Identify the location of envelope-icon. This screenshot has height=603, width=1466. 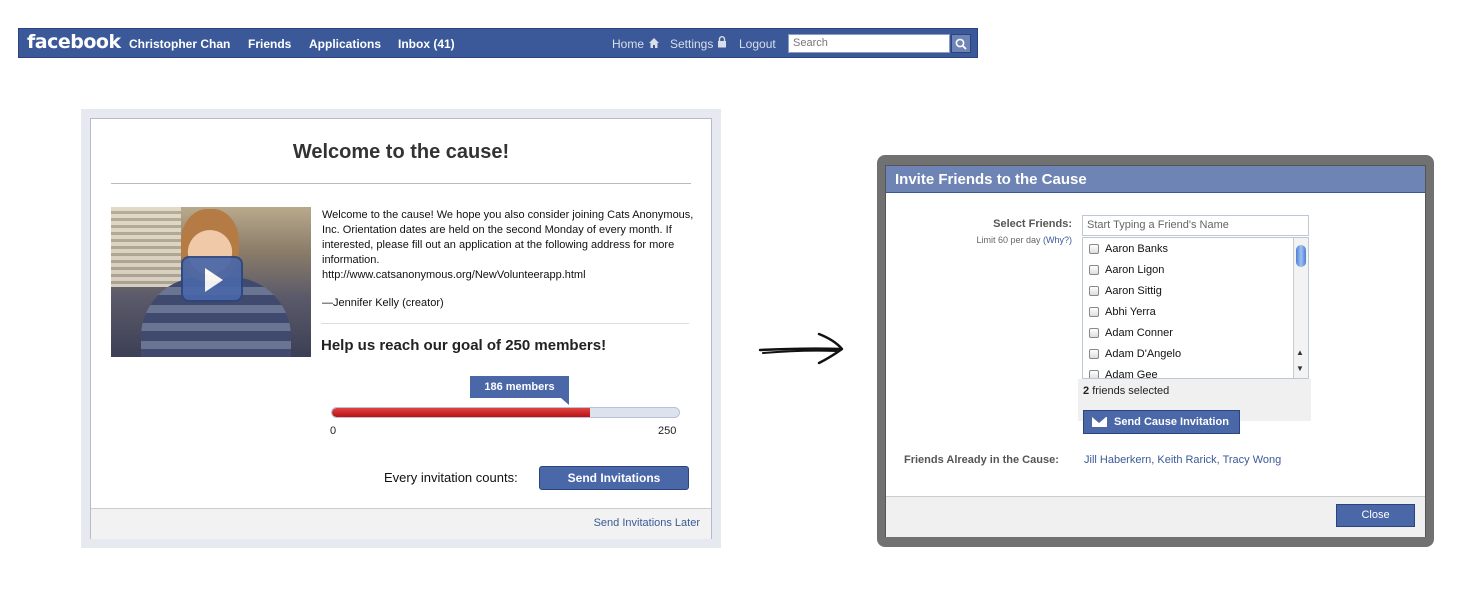
(1099, 422).